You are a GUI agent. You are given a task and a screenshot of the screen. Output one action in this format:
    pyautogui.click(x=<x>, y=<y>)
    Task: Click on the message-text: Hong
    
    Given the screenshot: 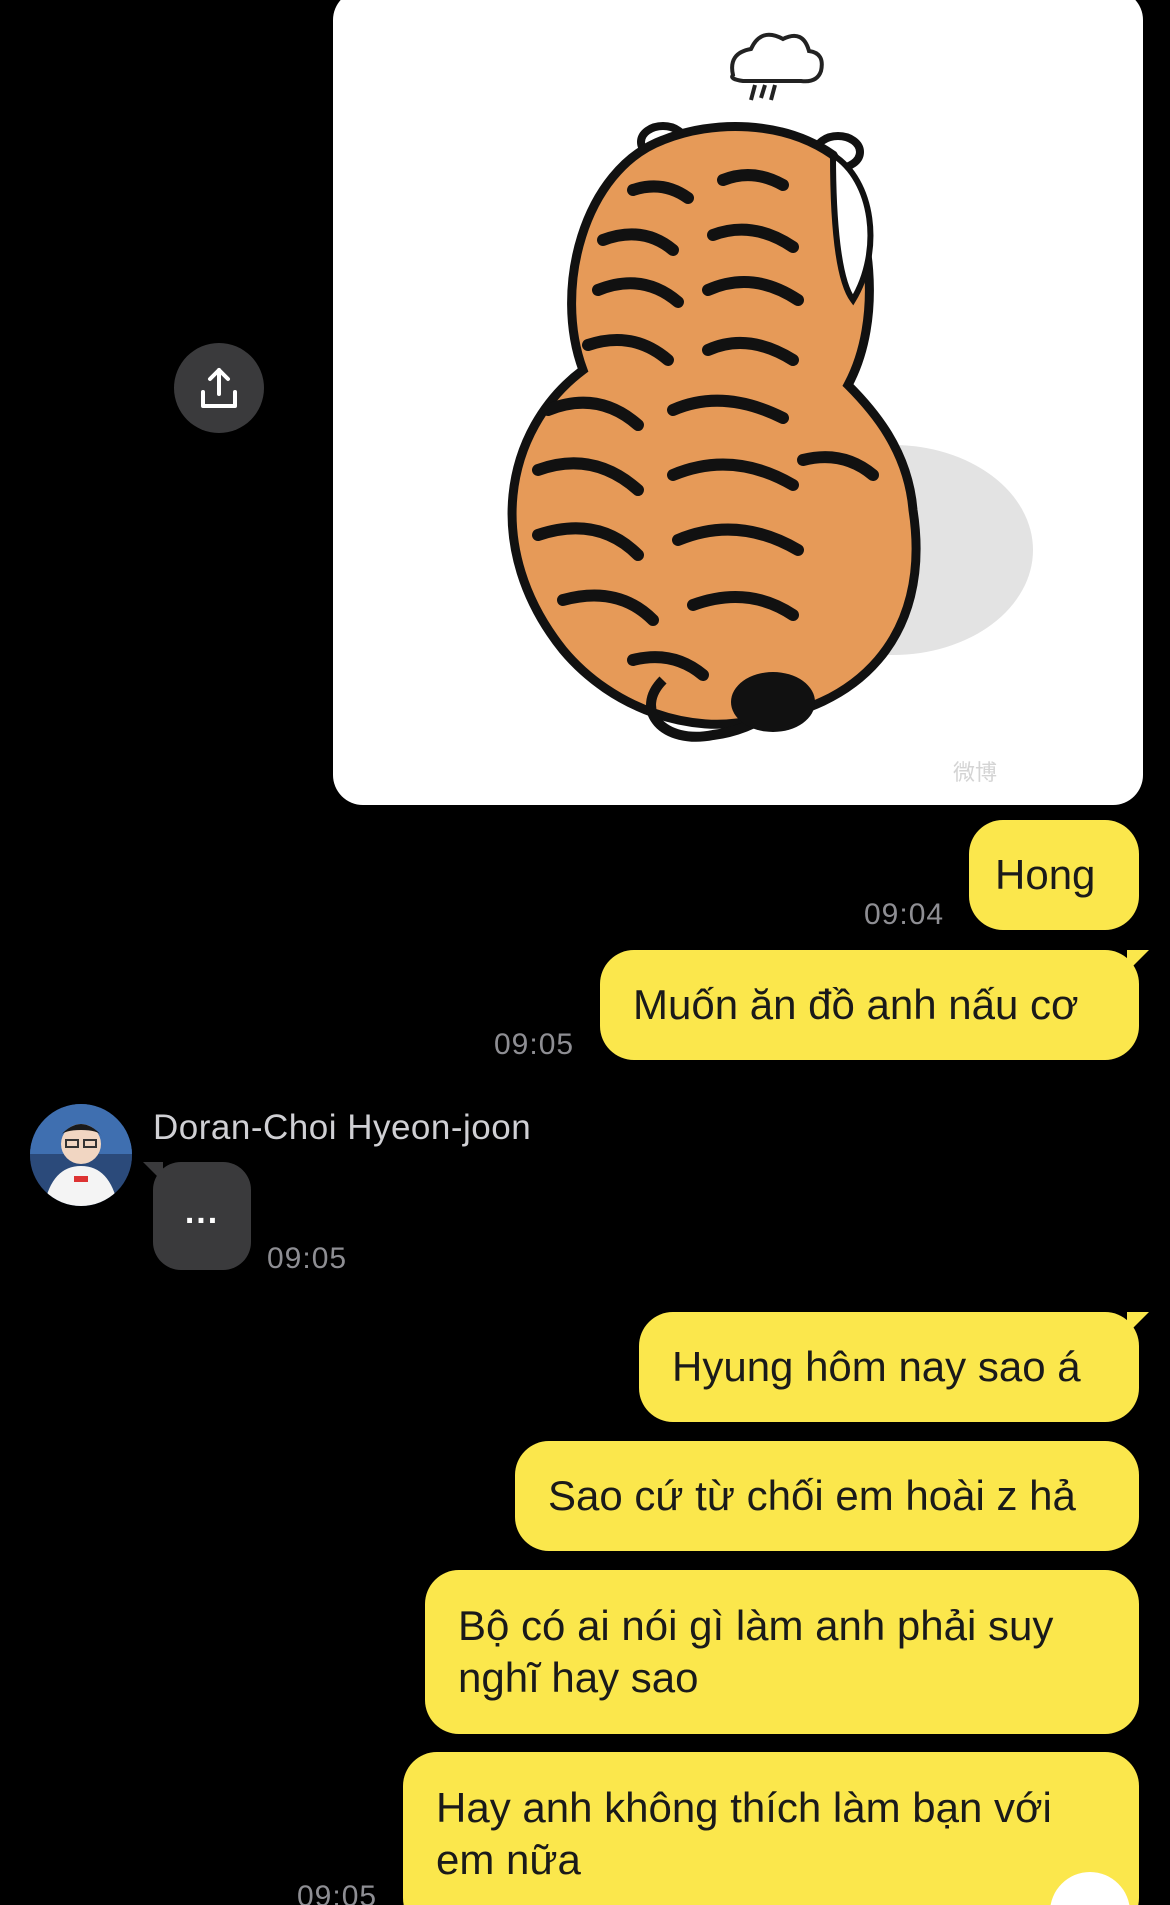 What is the action you would take?
    pyautogui.click(x=1045, y=874)
    